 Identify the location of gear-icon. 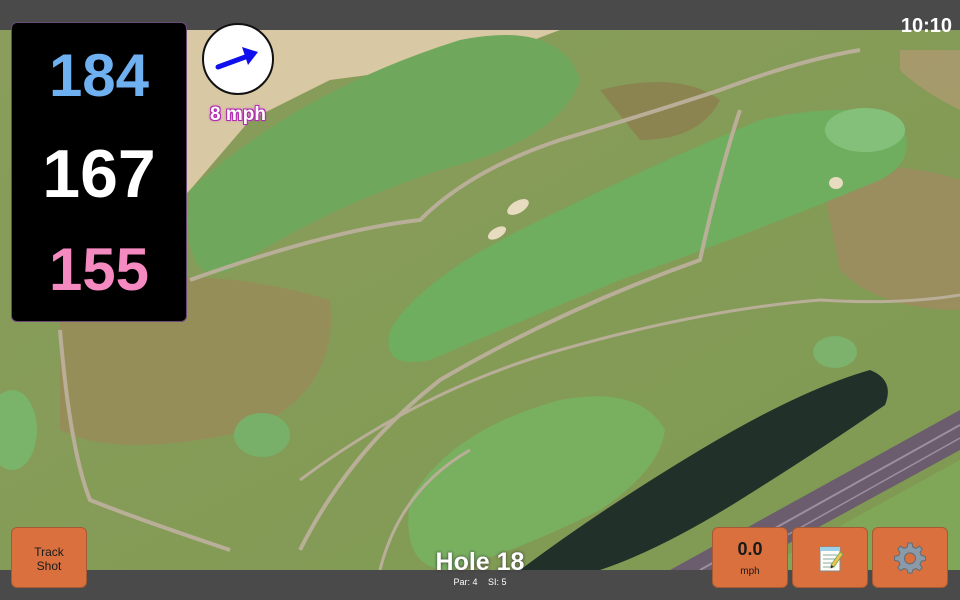
(910, 557).